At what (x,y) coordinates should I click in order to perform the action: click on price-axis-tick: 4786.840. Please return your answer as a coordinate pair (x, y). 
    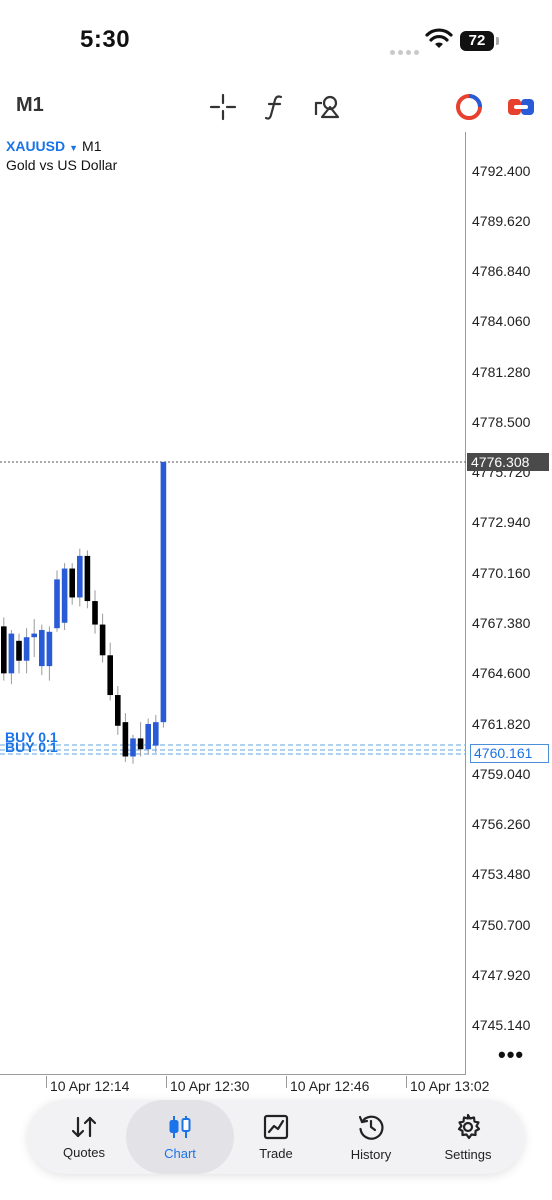
    Looking at the image, I should click on (501, 271).